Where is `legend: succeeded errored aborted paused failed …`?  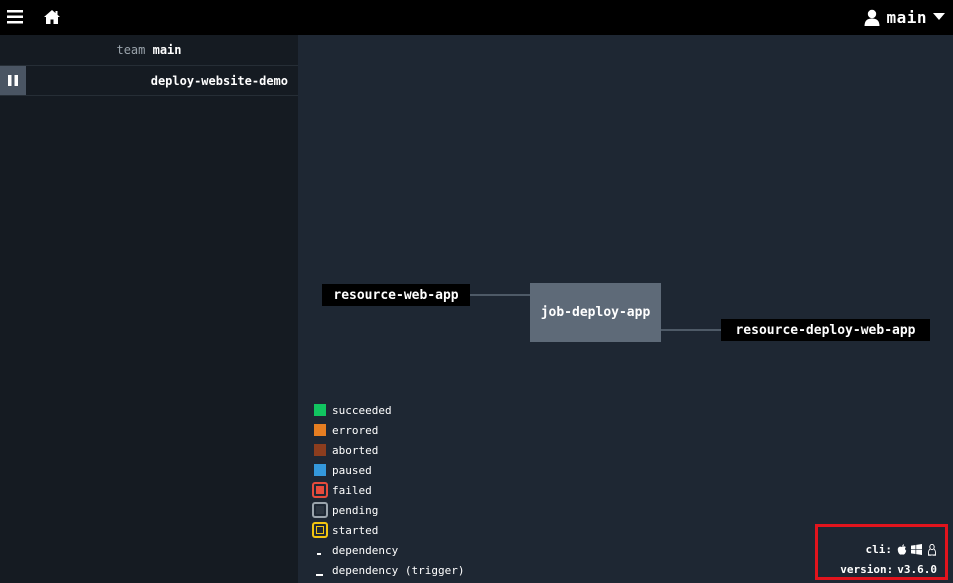
legend: succeeded errored aborted paused failed … is located at coordinates (388, 490).